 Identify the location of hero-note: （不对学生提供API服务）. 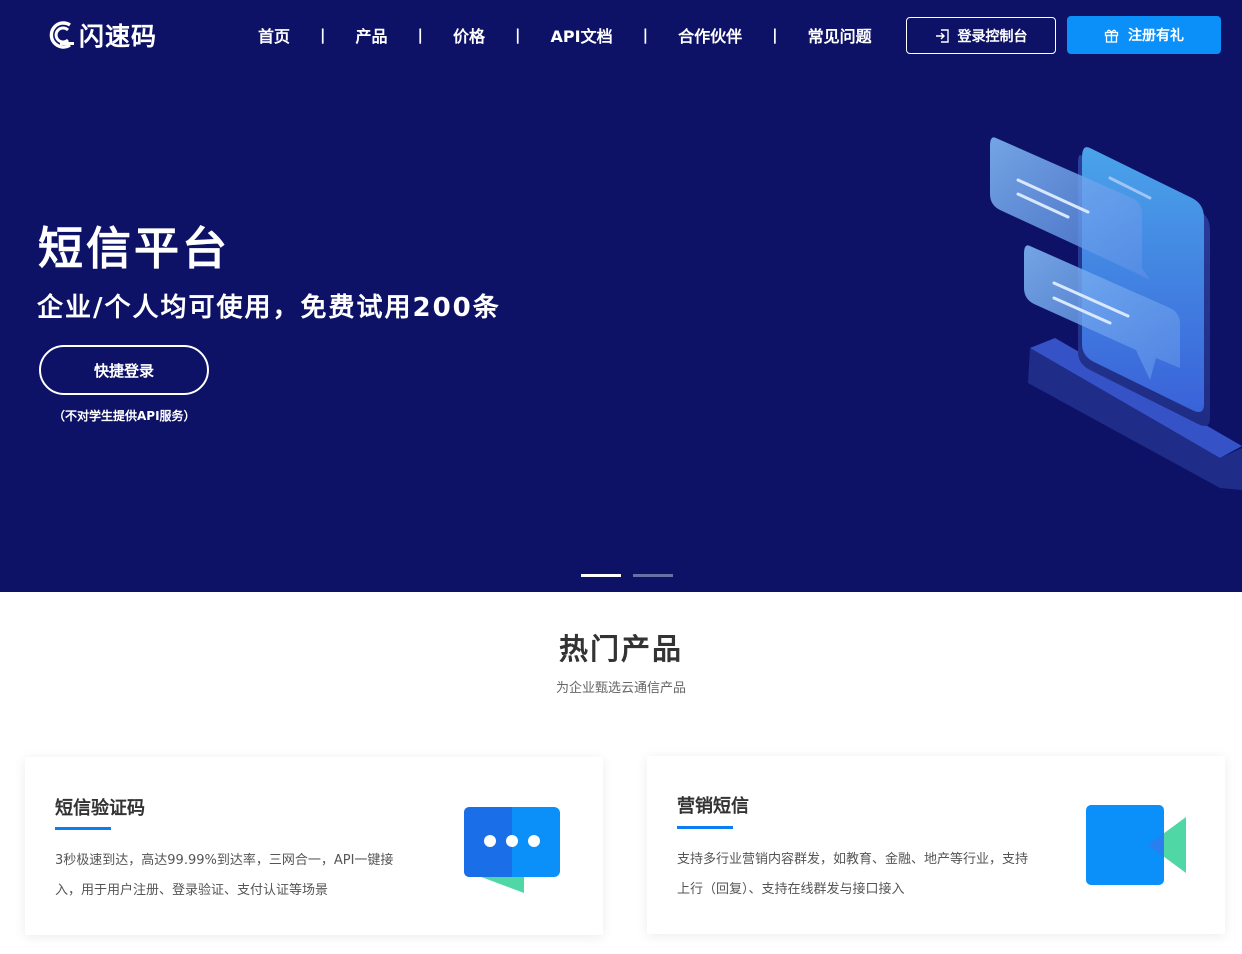
(124, 416).